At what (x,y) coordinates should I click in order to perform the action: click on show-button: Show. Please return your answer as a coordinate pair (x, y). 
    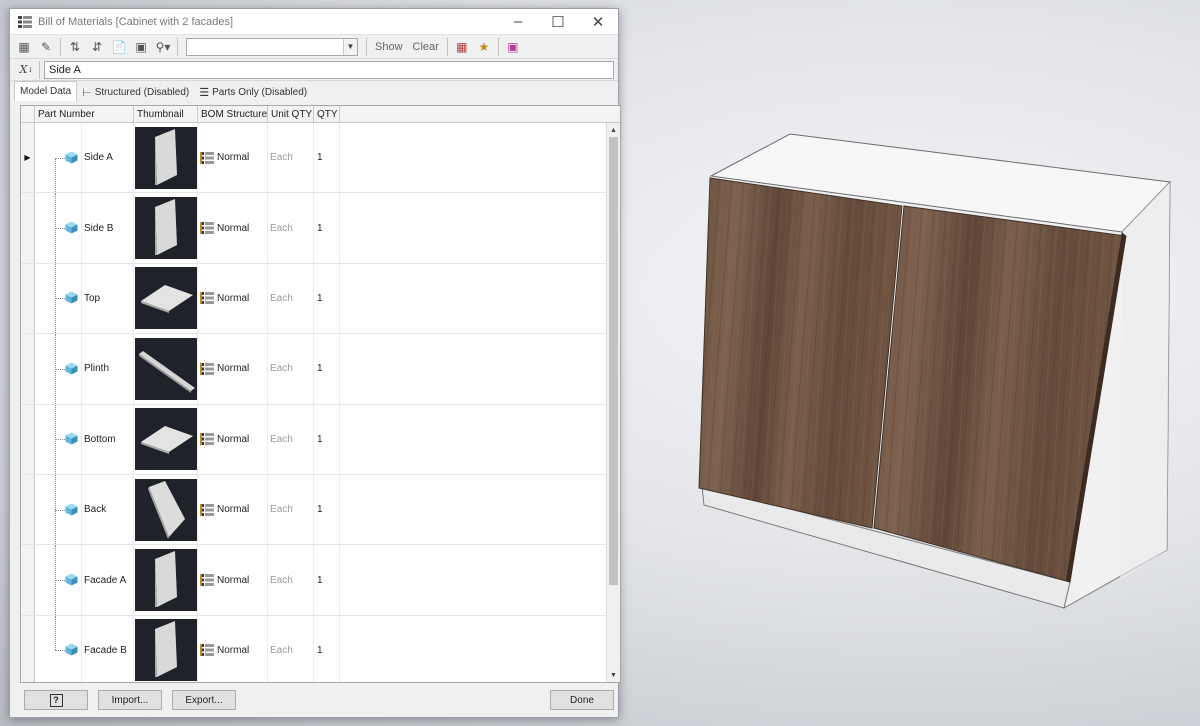
    Looking at the image, I should click on (389, 47).